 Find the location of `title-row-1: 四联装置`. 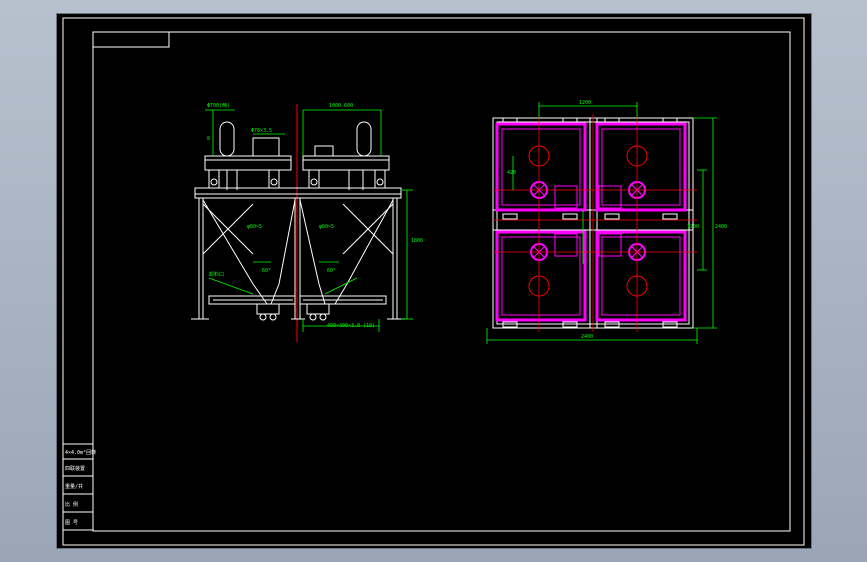

title-row-1: 四联装置 is located at coordinates (75, 468).